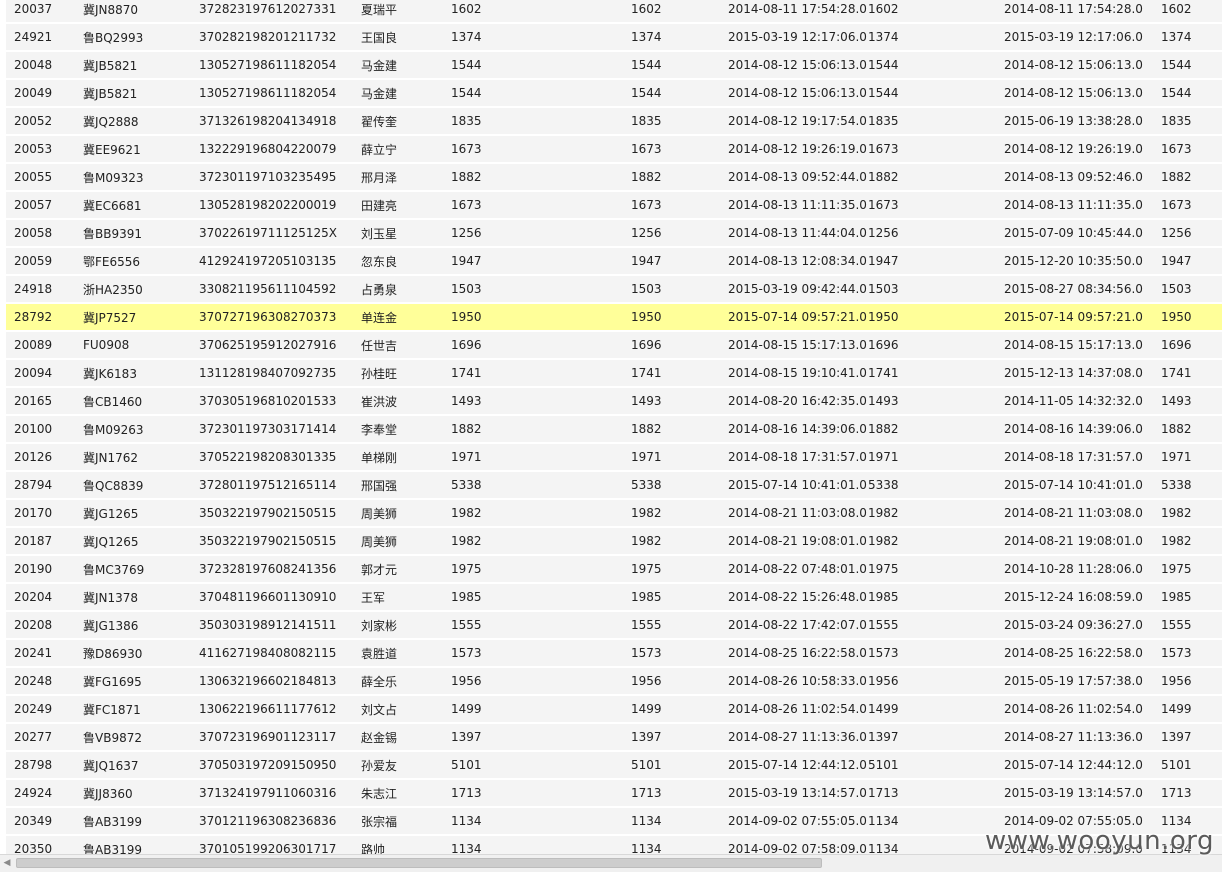  Describe the element at coordinates (798, 402) in the screenshot. I see `cell-created-time: 2014-08-20 16:42:35.0` at that location.